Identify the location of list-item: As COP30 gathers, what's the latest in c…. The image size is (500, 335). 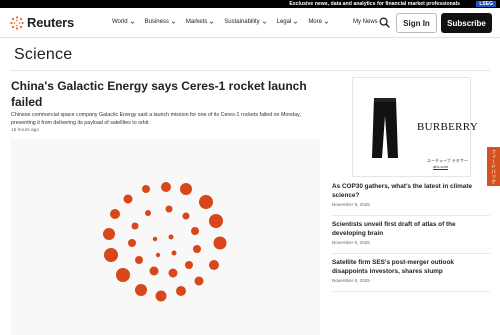
(411, 198).